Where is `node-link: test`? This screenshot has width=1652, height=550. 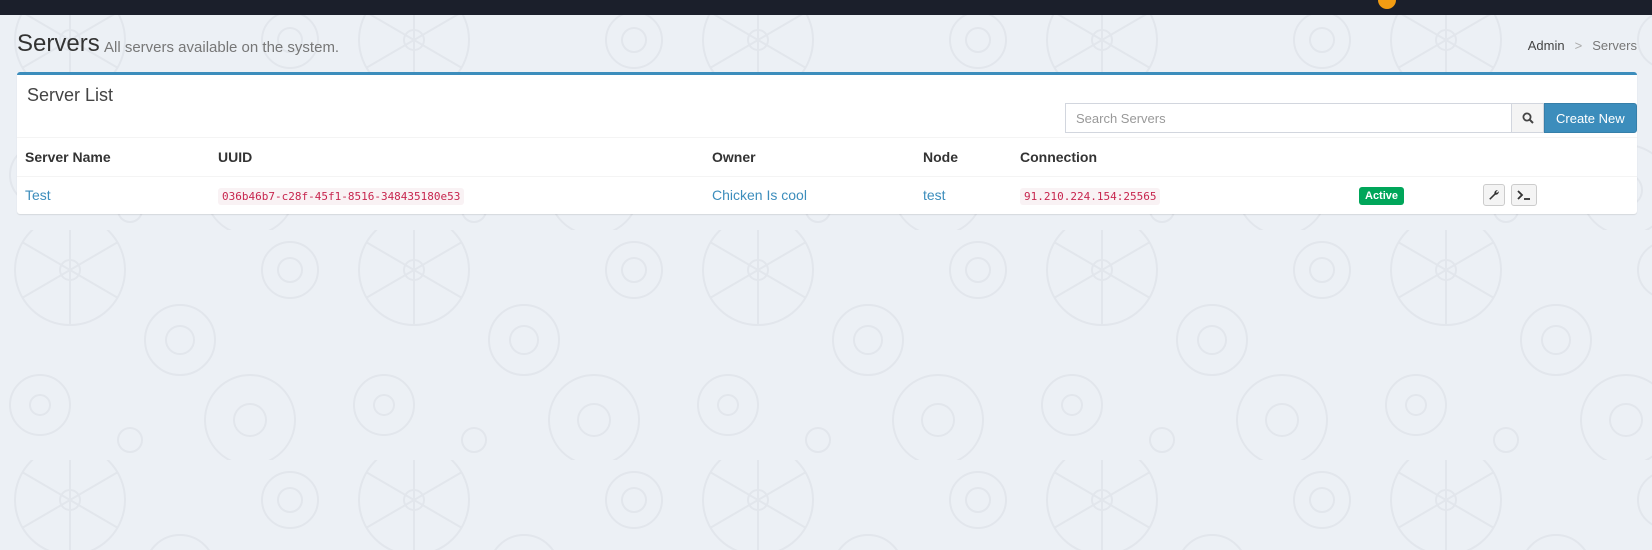 node-link: test is located at coordinates (934, 195).